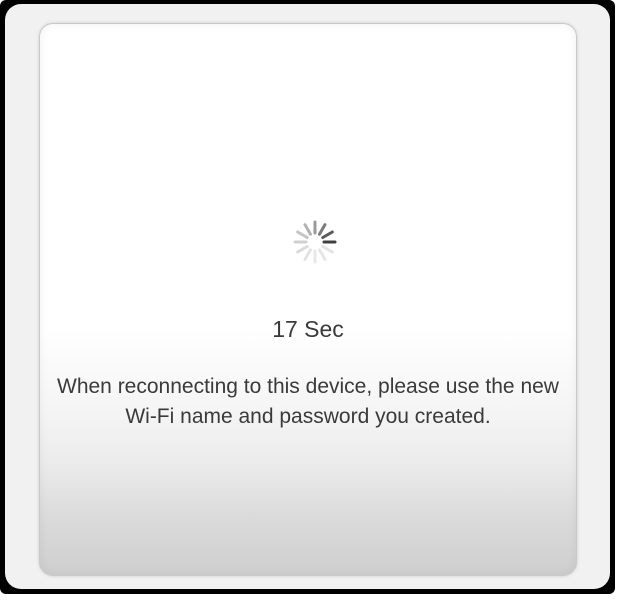 This screenshot has width=623, height=601. I want to click on loading-spinner-icon, so click(315, 242).